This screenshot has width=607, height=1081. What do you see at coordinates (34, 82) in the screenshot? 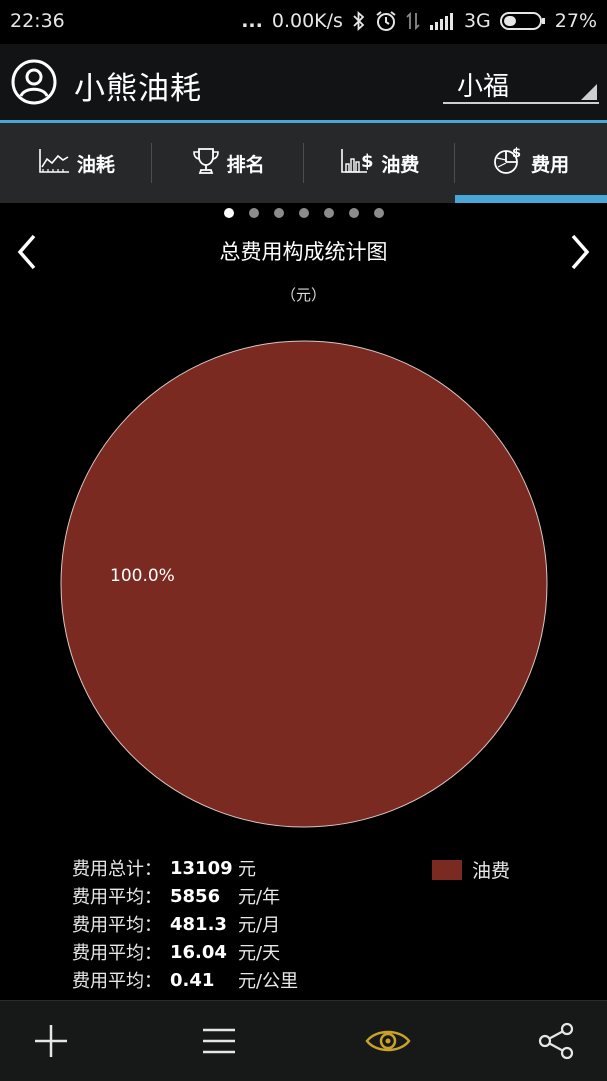
I see `user-avatar-icon` at bounding box center [34, 82].